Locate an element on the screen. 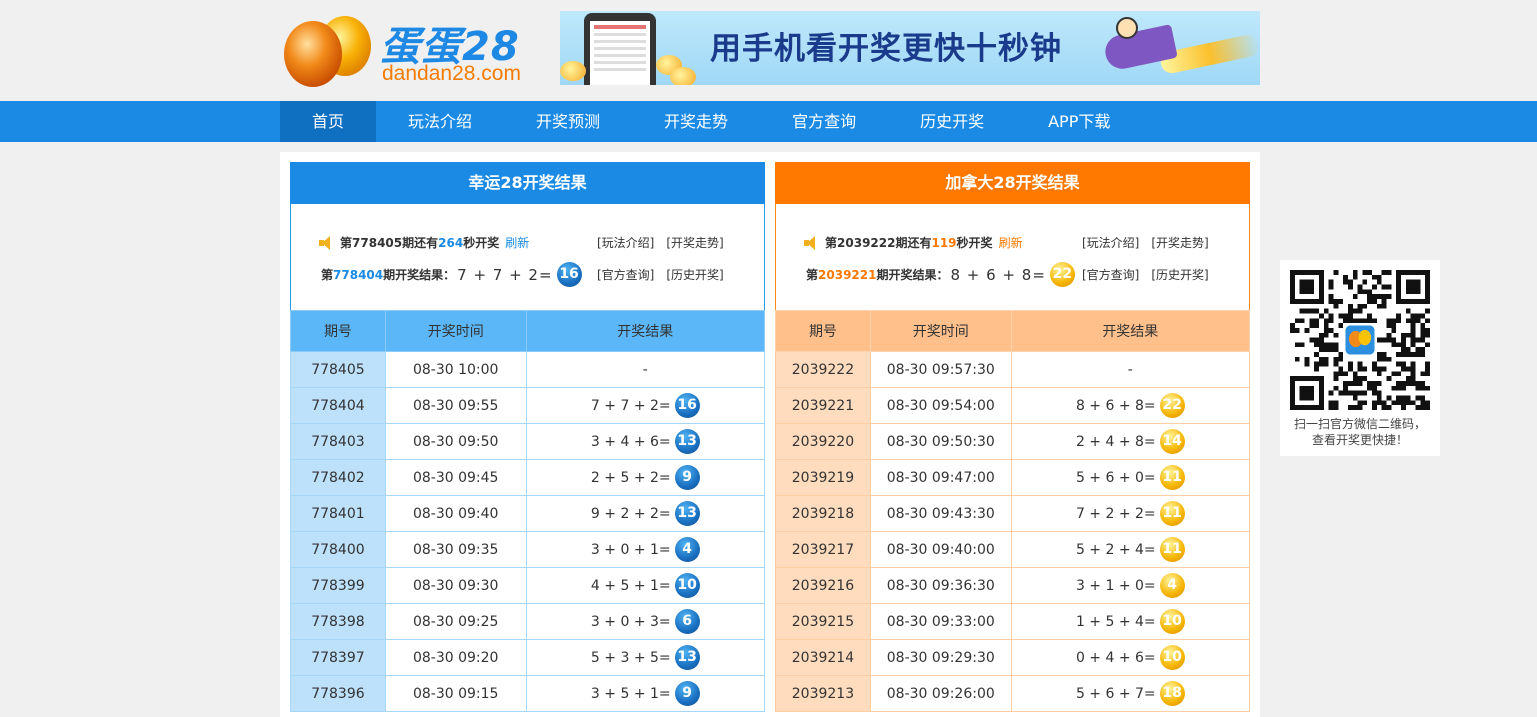 This screenshot has height=717, width=1537. result-formula: 2 + 4 + 8= is located at coordinates (1115, 441).